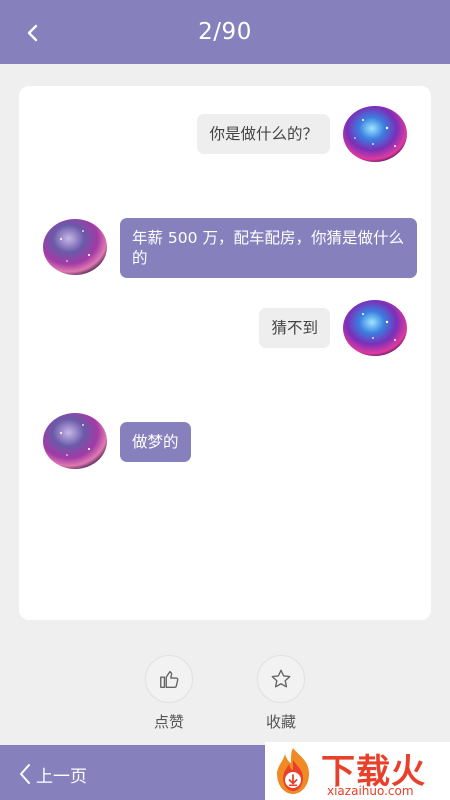 This screenshot has width=450, height=800. I want to click on chevron-left-icon, so click(25, 774).